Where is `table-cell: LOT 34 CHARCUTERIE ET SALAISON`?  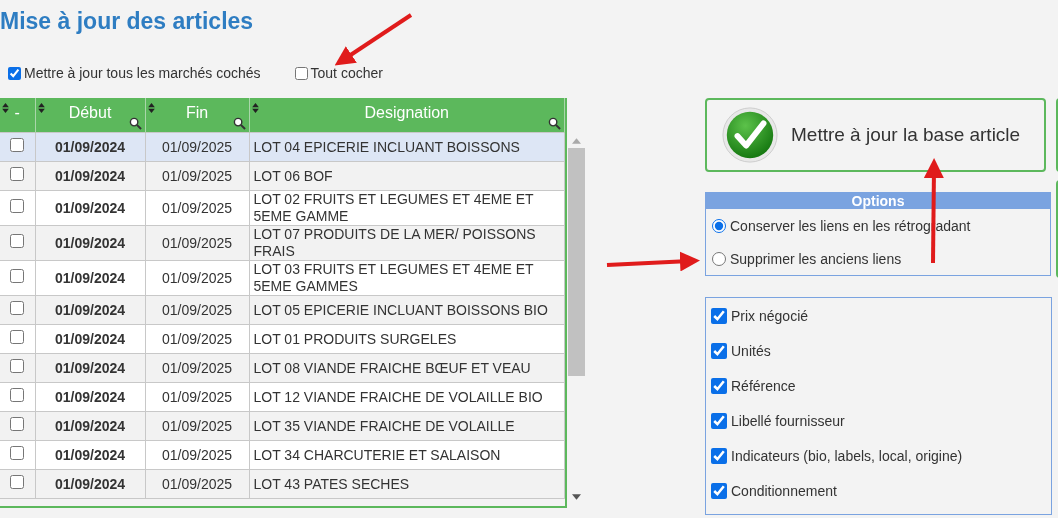 table-cell: LOT 34 CHARCUTERIE ET SALAISON is located at coordinates (407, 455).